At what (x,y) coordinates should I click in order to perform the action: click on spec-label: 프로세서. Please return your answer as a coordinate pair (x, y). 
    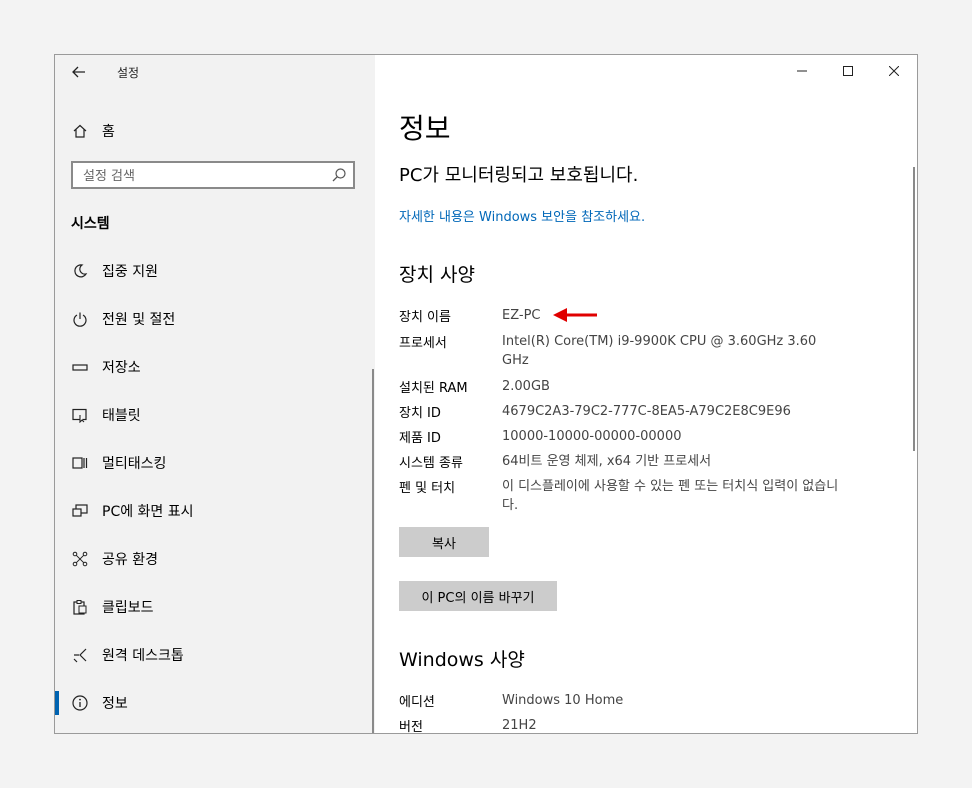
    Looking at the image, I should click on (423, 343).